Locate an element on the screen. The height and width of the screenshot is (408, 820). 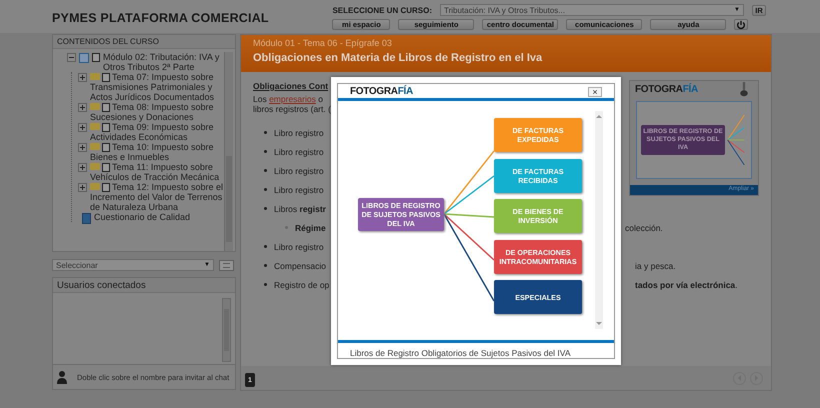
link: empresarios is located at coordinates (292, 99).